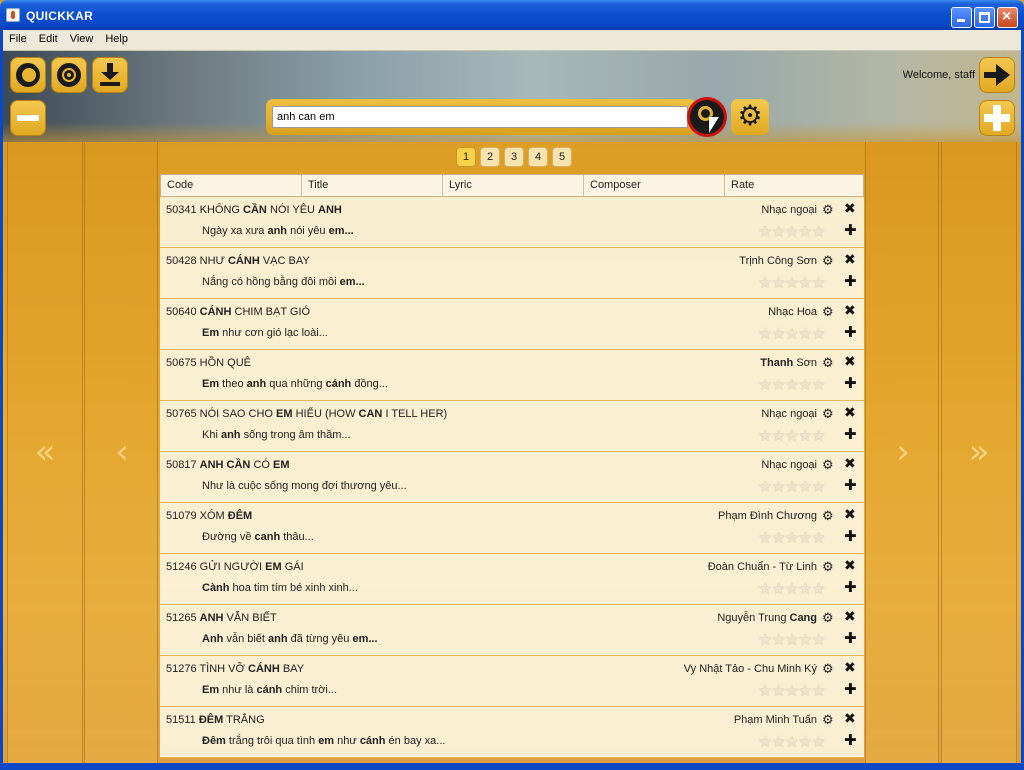  What do you see at coordinates (538, 157) in the screenshot?
I see `page-button: 4` at bounding box center [538, 157].